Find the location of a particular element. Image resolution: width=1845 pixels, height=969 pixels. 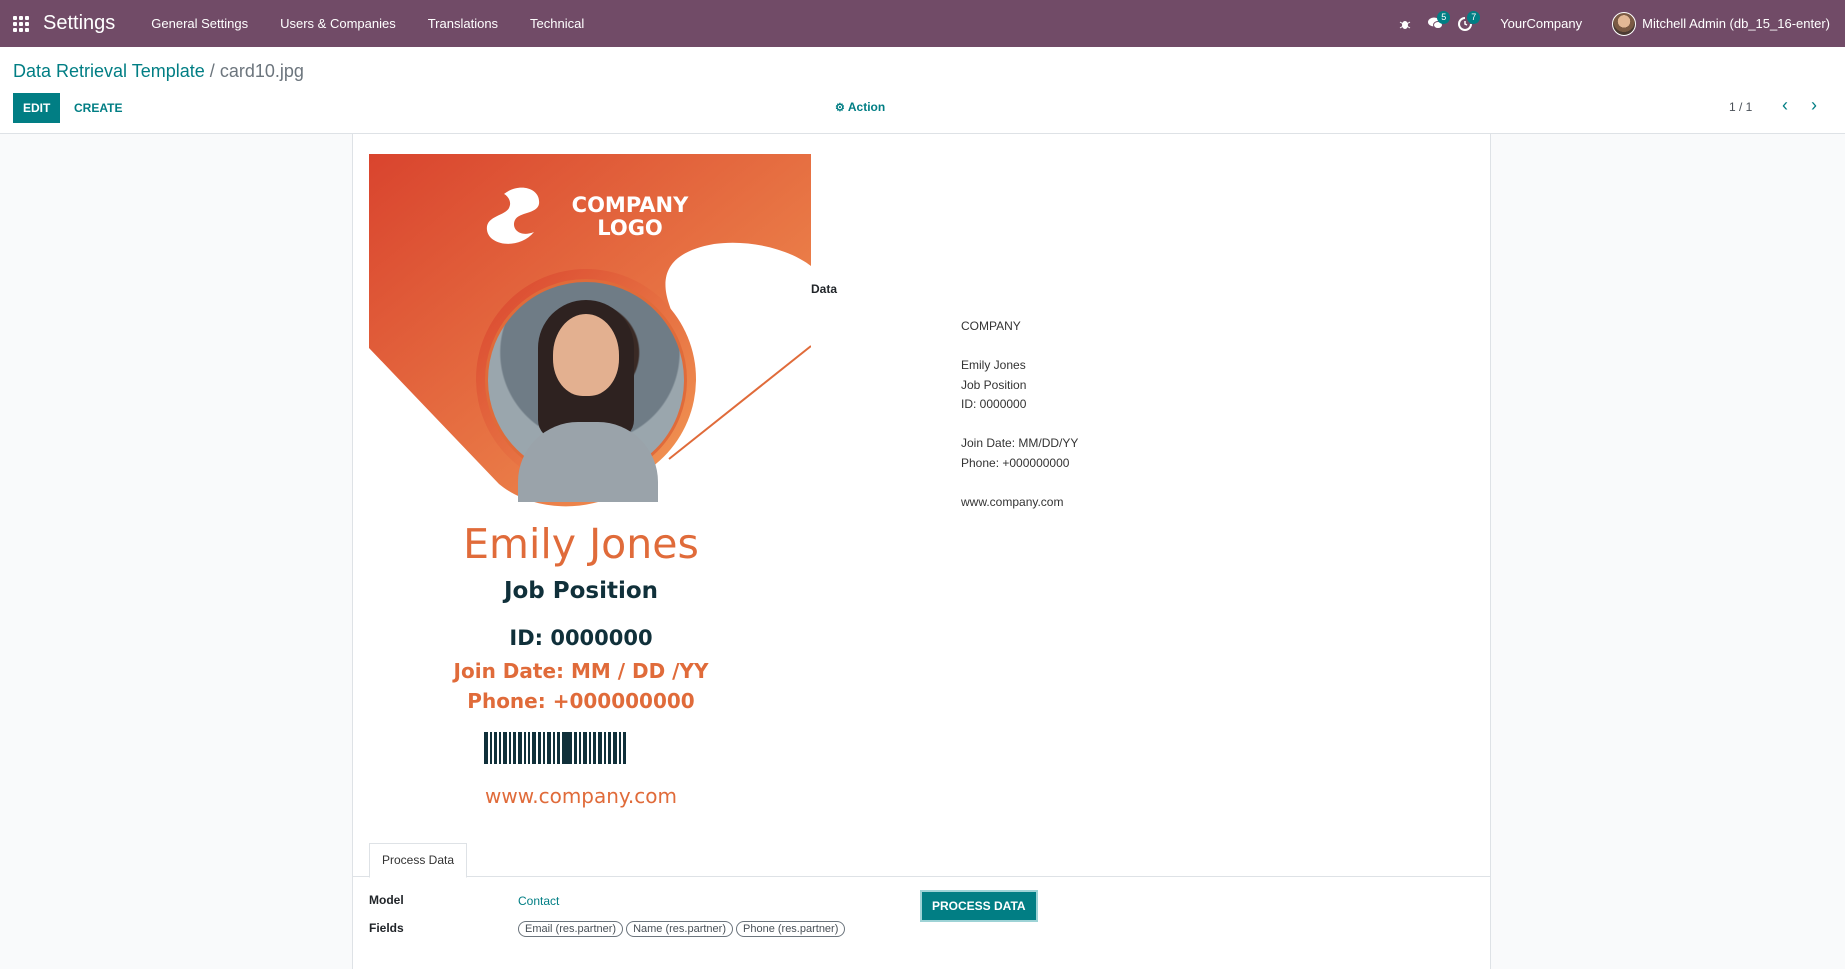

data-line: Job Position is located at coordinates (994, 384).